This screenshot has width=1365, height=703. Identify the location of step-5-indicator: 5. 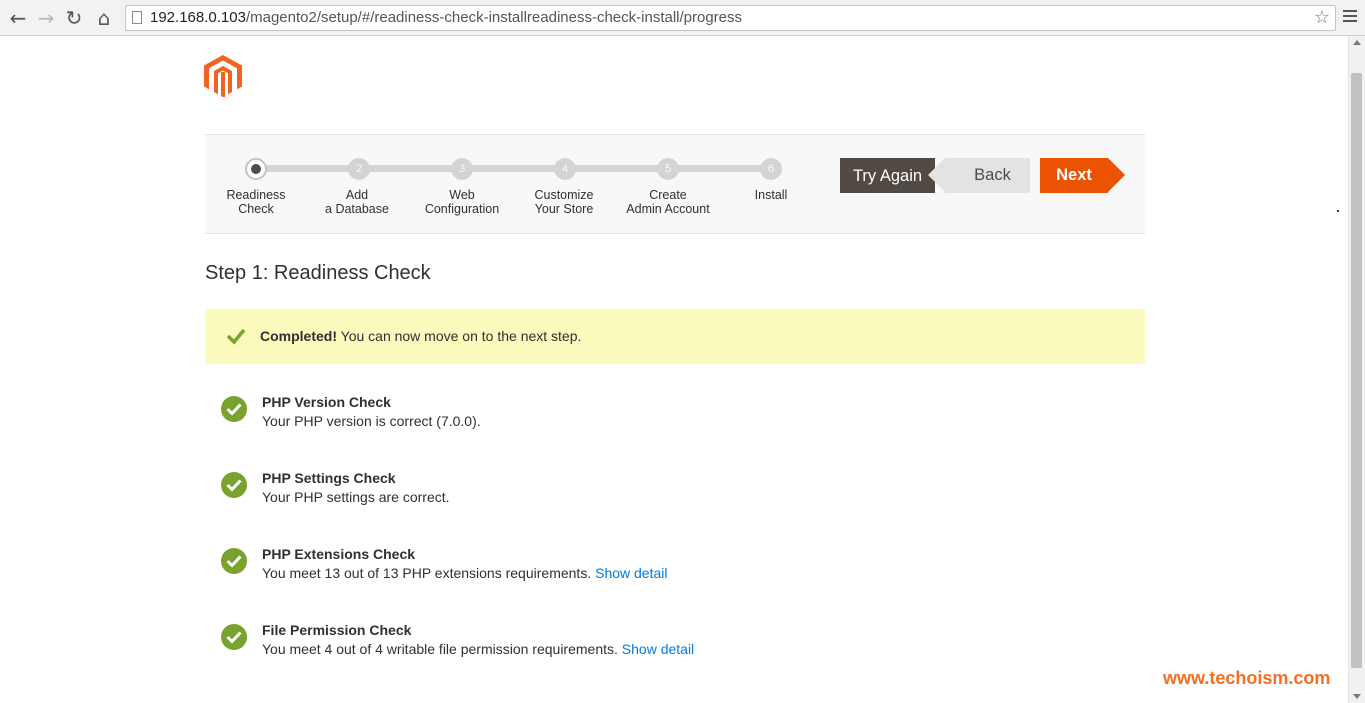
(668, 169).